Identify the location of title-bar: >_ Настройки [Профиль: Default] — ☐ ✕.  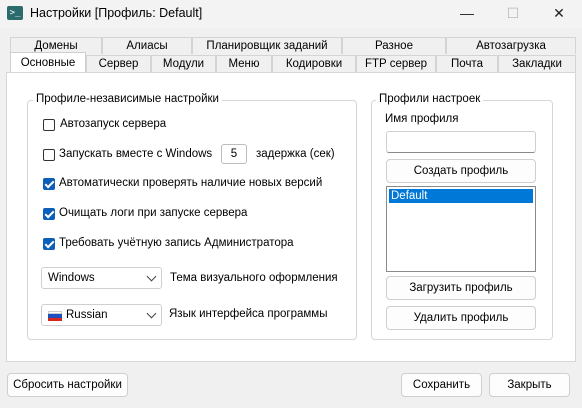
(291, 14).